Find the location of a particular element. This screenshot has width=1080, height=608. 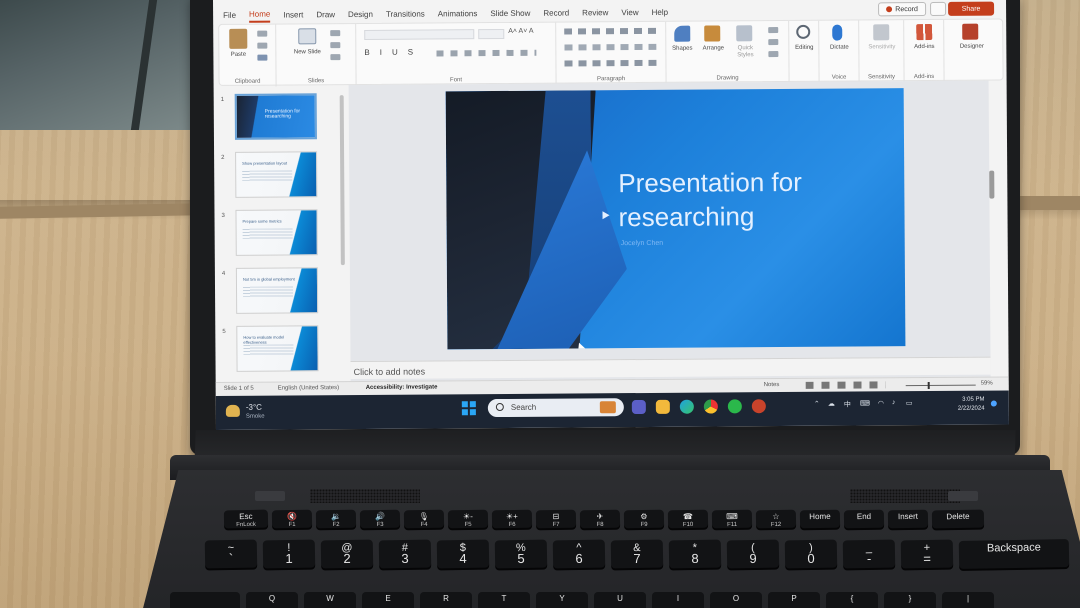

record-button: Record is located at coordinates (902, 9).